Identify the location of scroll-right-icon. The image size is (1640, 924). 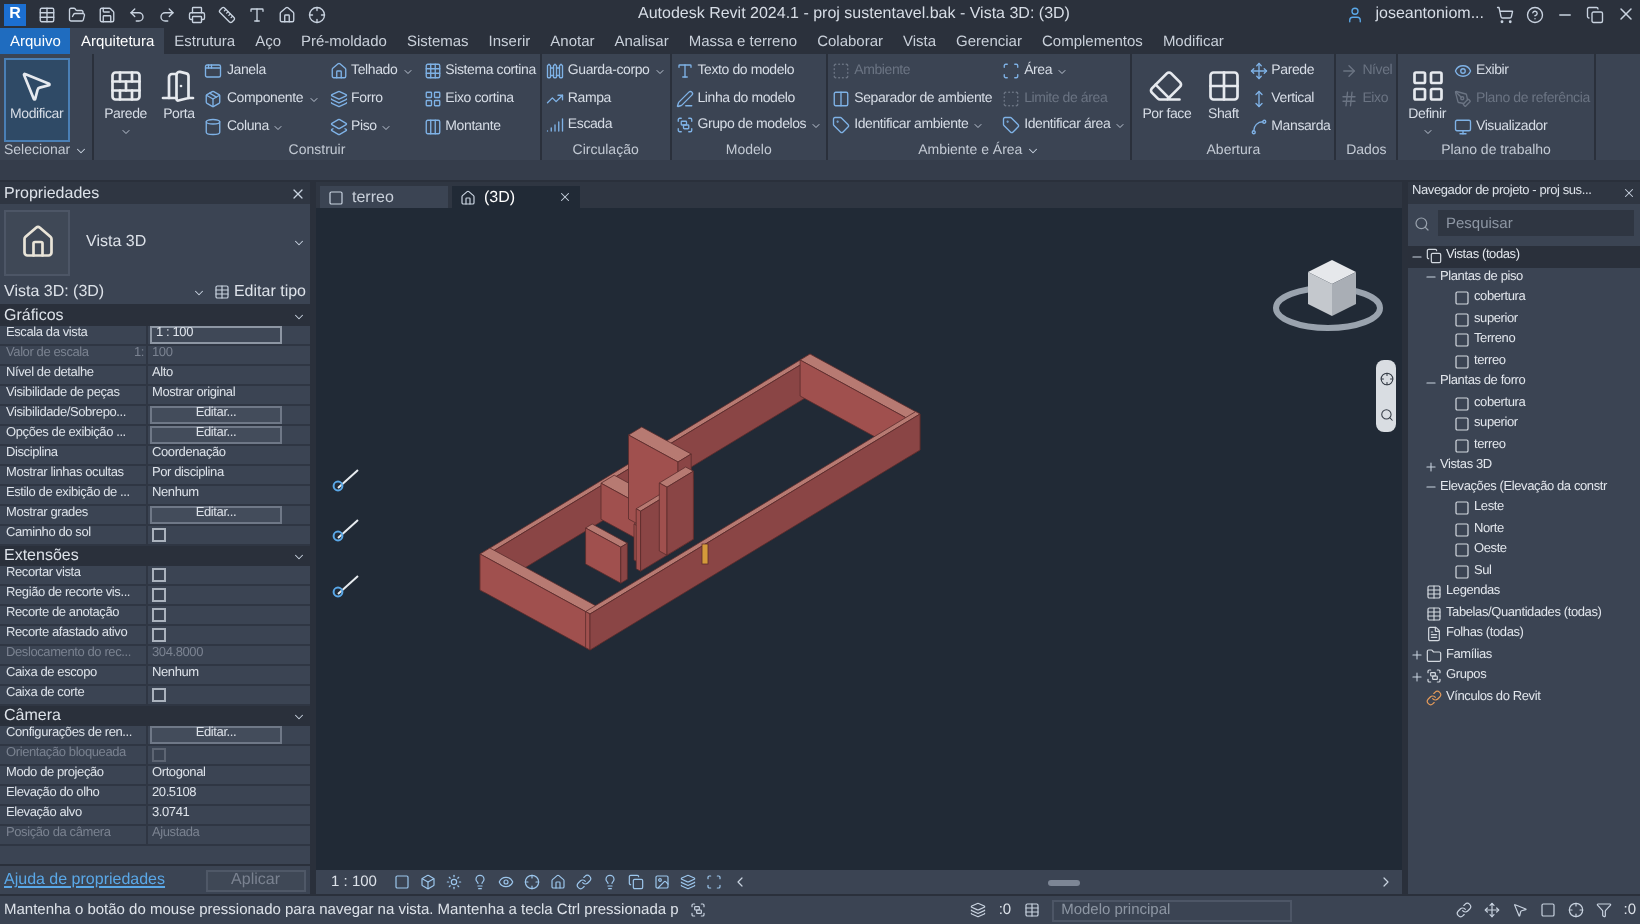
(1386, 882).